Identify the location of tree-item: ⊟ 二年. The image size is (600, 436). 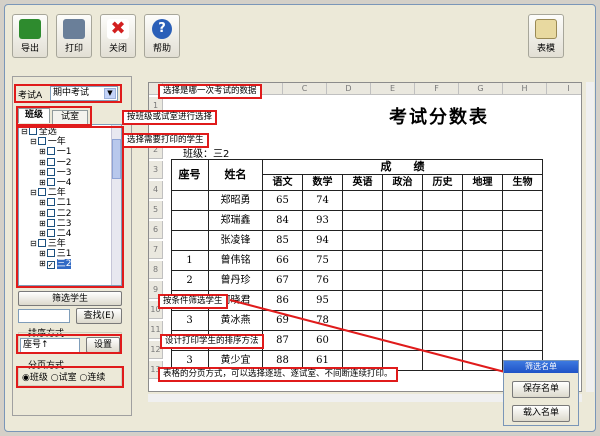
(71, 193).